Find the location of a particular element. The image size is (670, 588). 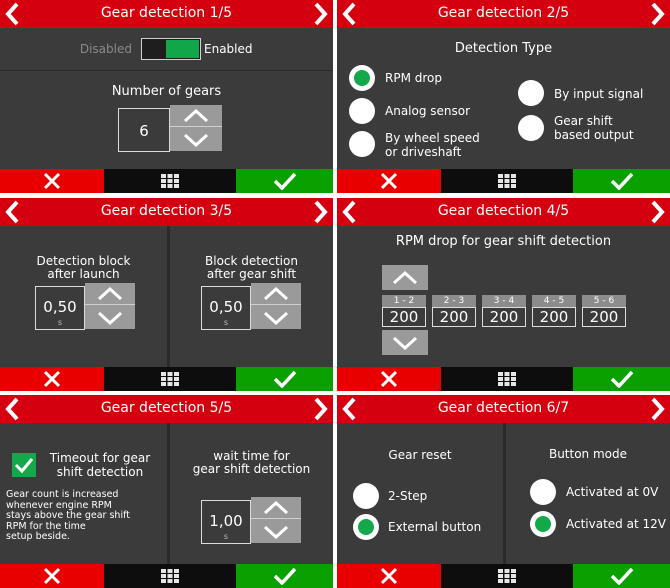

block-after-shift-unit: s is located at coordinates (226, 322).